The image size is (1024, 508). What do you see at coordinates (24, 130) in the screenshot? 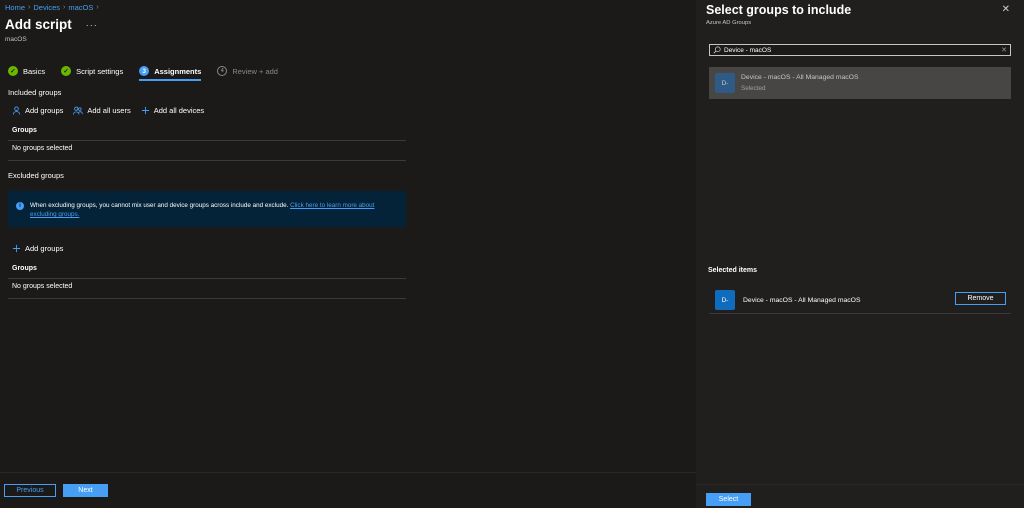
I see `included-groups-column-header: Groups` at bounding box center [24, 130].